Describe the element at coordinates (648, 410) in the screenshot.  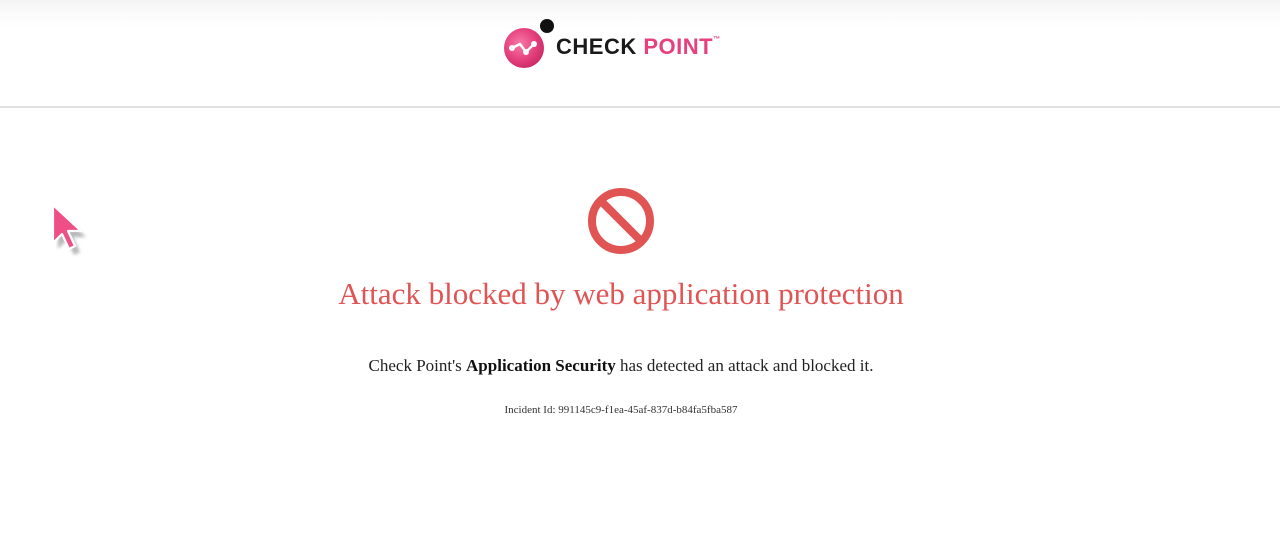
I see `incident-id: 991145c9-f1ea-45af-837d-b84fa5fba587` at that location.